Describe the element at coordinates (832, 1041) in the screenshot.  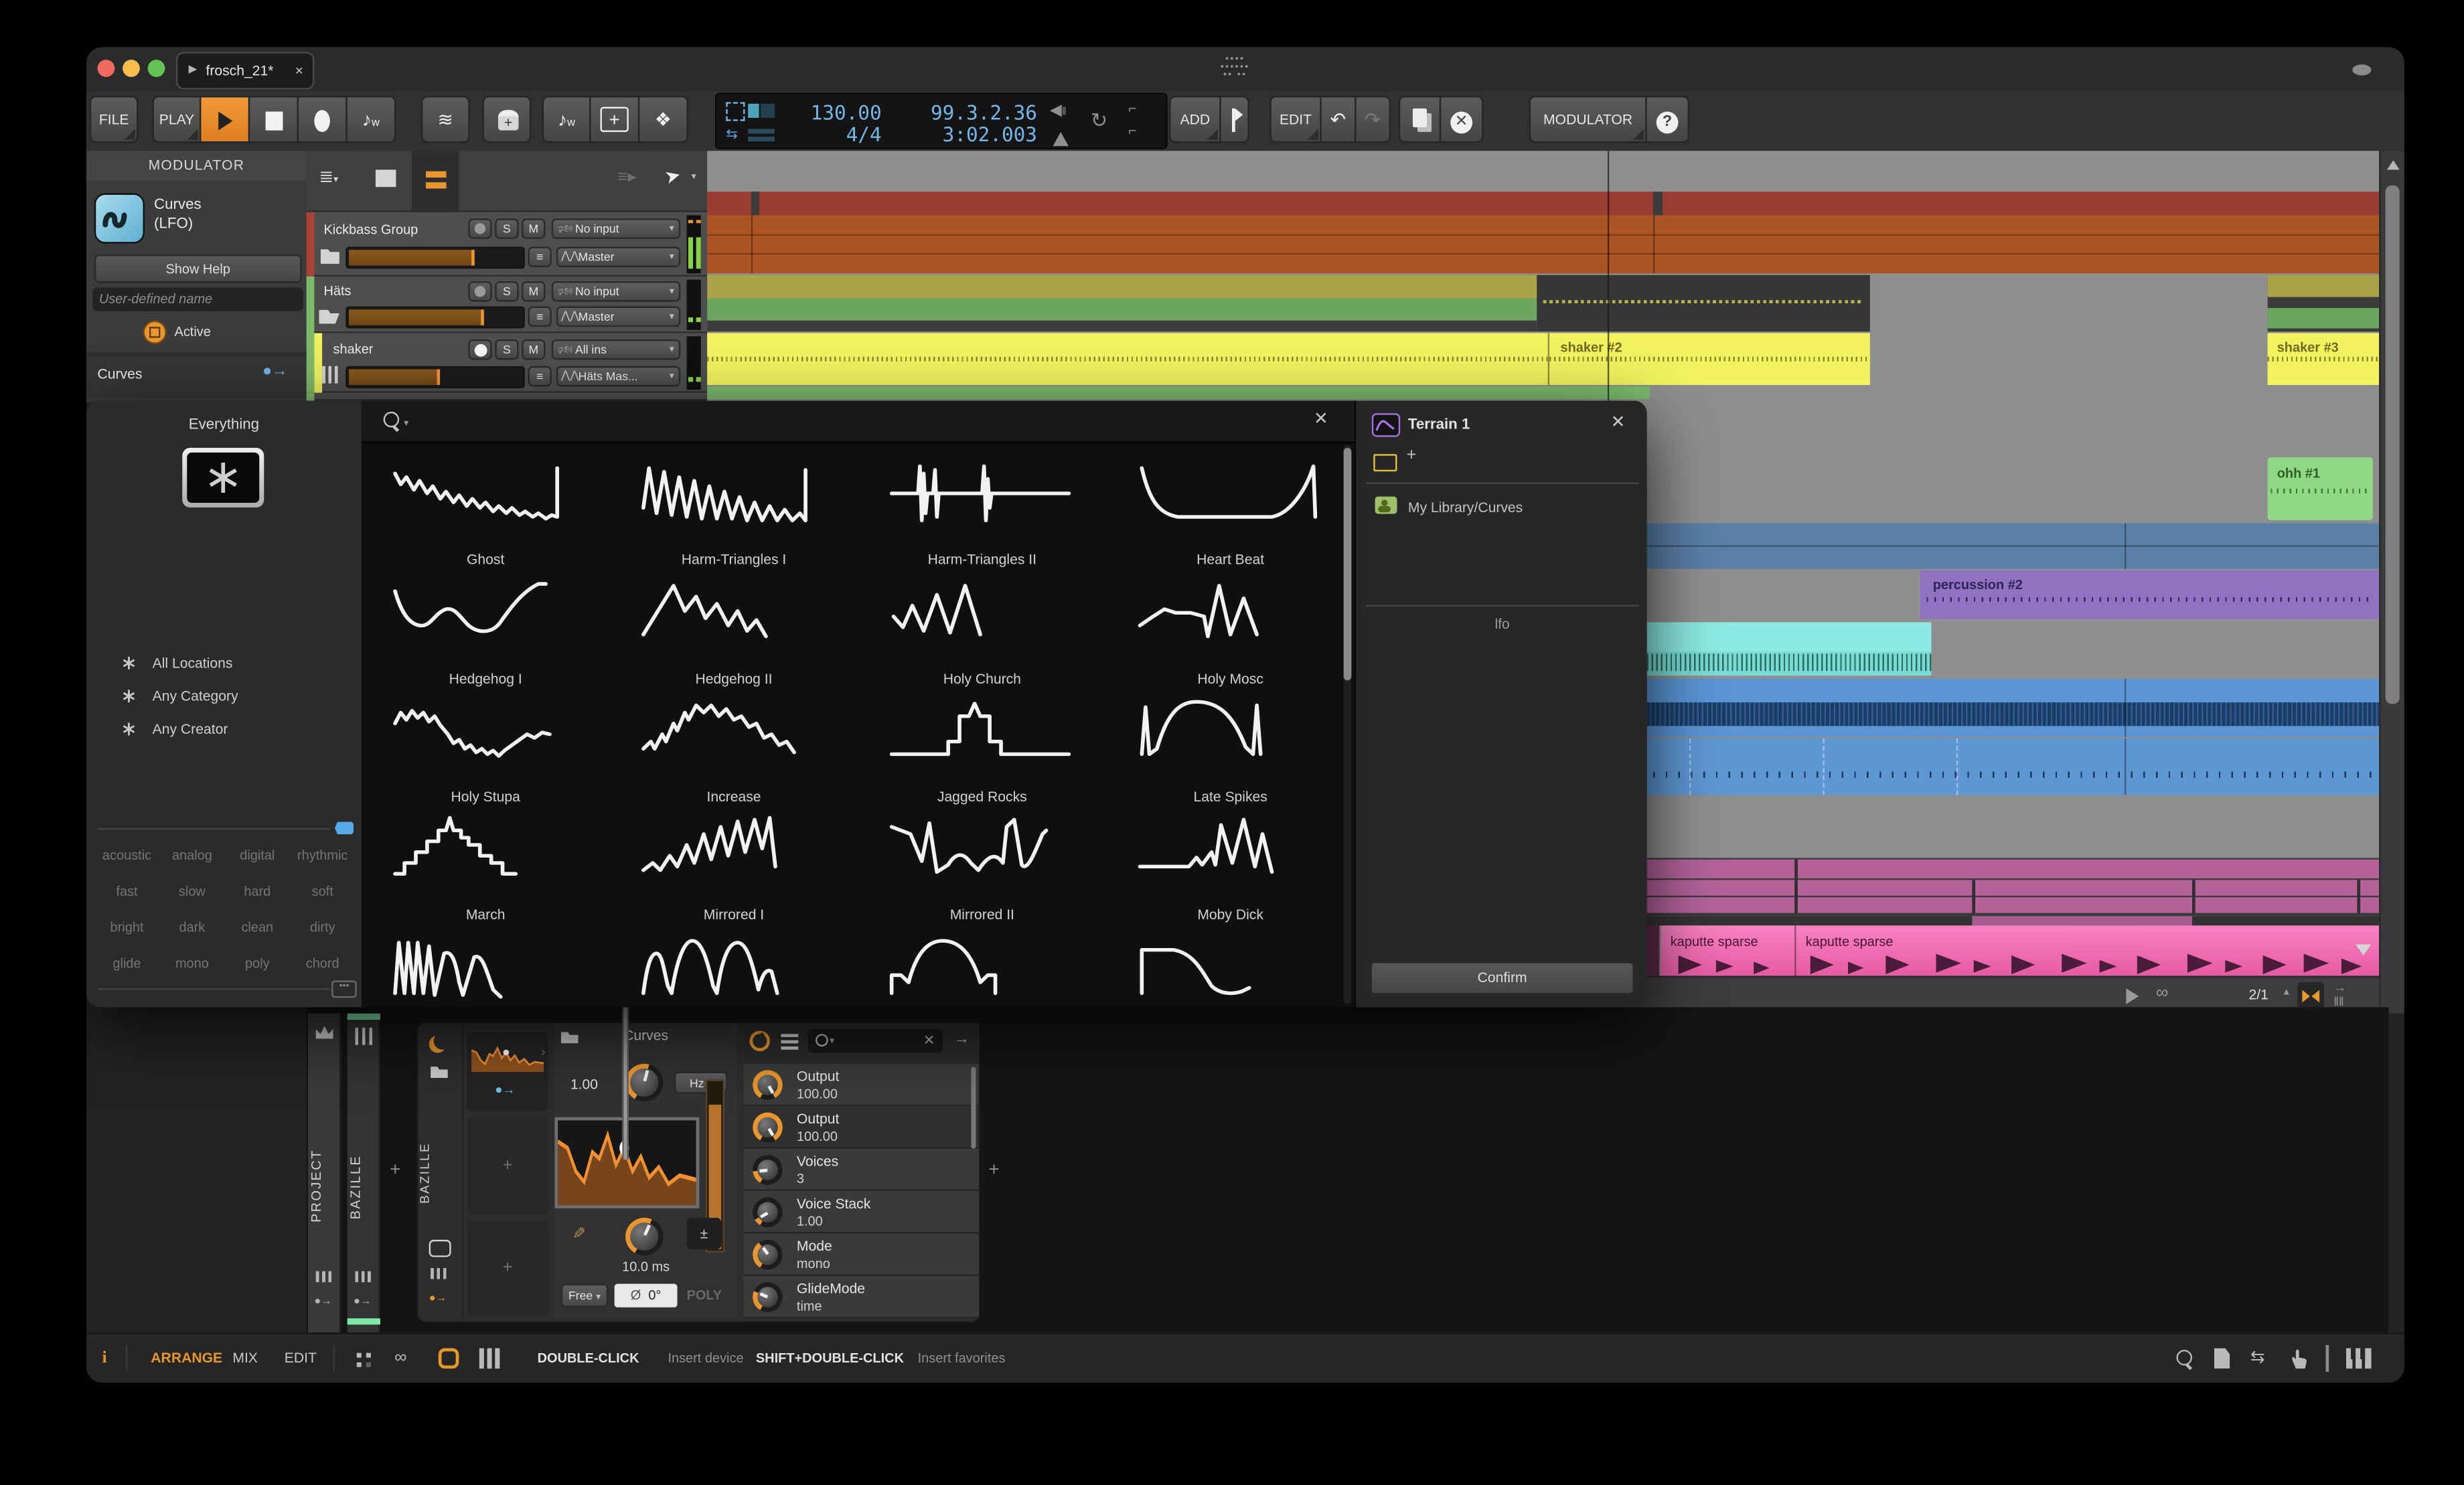
I see `search-dropdown-icon: ▾` at that location.